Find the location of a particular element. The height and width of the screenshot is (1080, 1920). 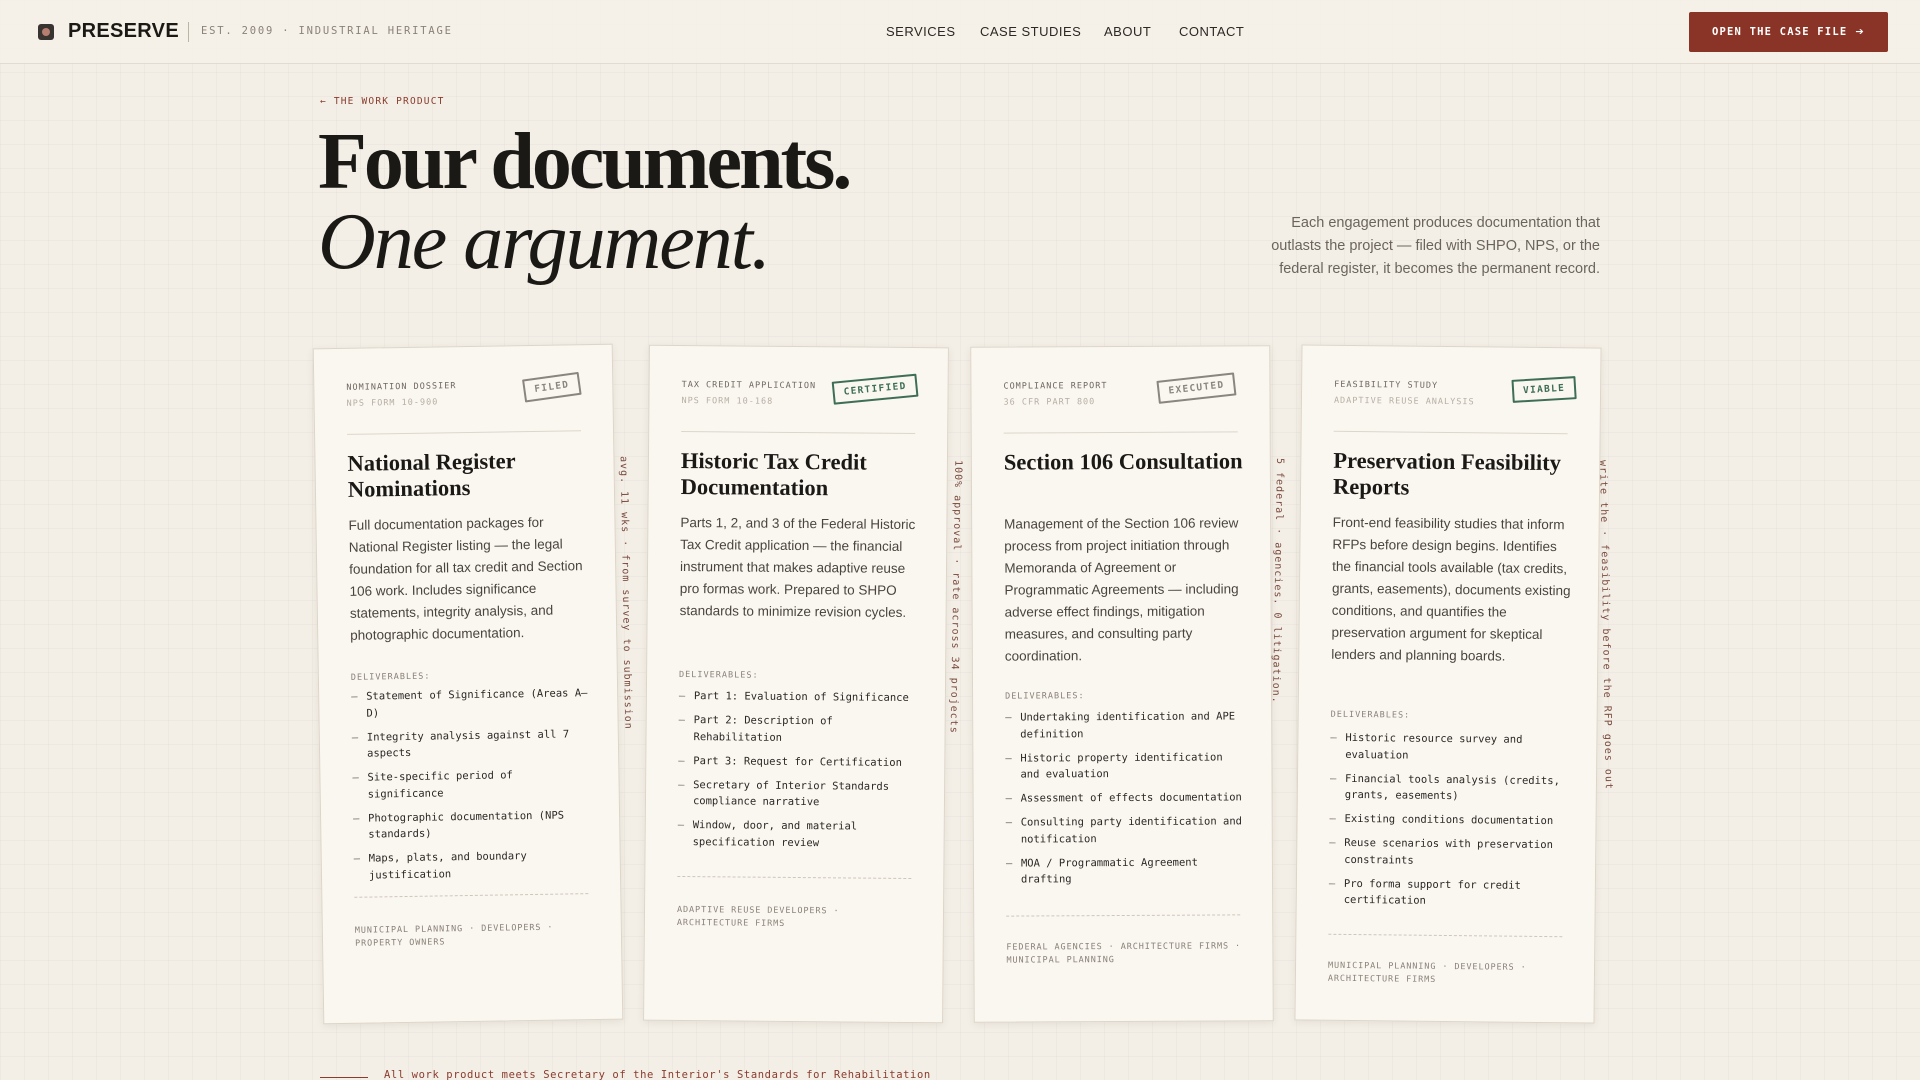

card-form-number: NPS FORM 10-168 is located at coordinates (727, 401).